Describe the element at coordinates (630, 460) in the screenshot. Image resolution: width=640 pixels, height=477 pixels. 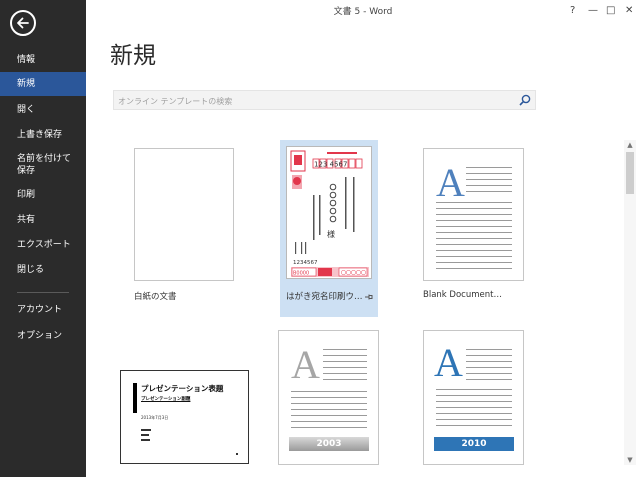
I see `scroll-down-arrow: ▼` at that location.